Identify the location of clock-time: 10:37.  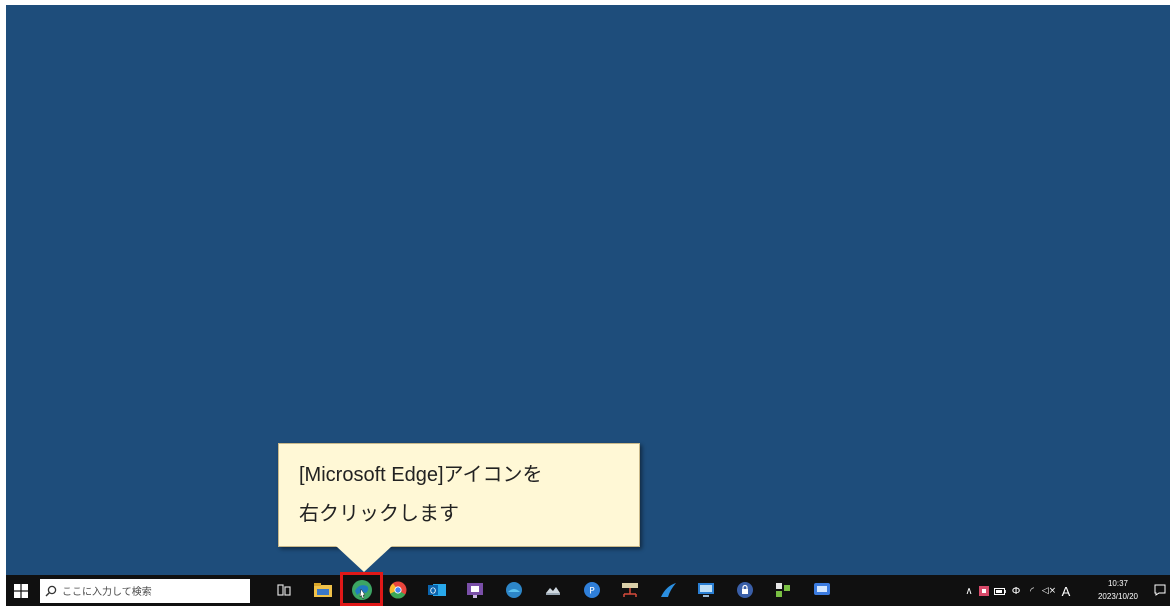
(1118, 583).